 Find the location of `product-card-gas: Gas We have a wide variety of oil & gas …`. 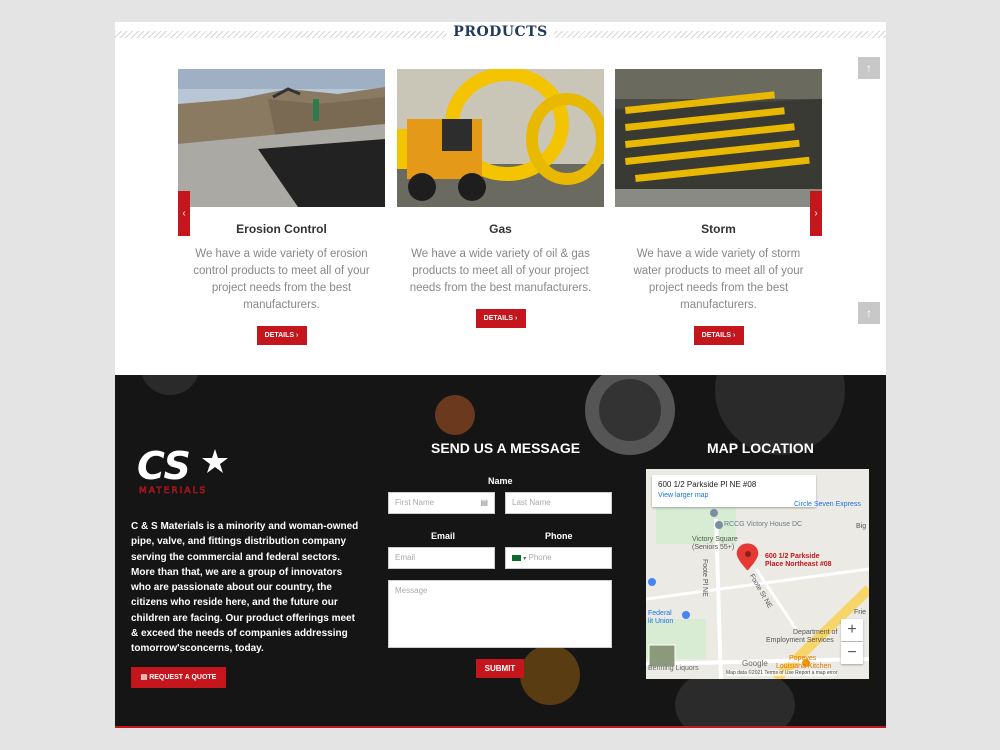

product-card-gas: Gas We have a wide variety of oil & gas … is located at coordinates (500, 198).